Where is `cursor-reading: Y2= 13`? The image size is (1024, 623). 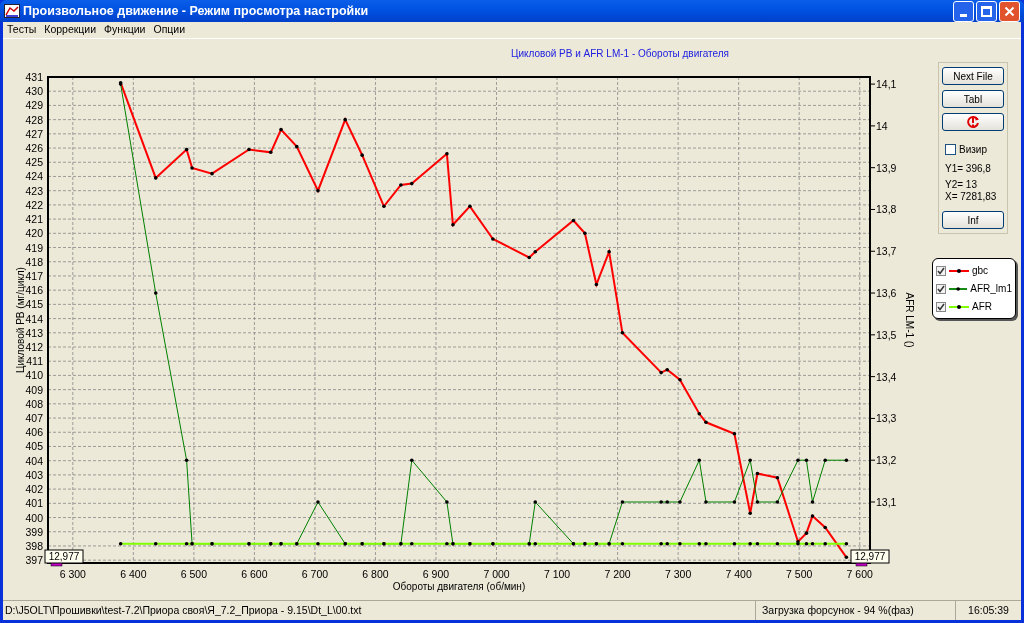
cursor-reading: Y2= 13 is located at coordinates (961, 185).